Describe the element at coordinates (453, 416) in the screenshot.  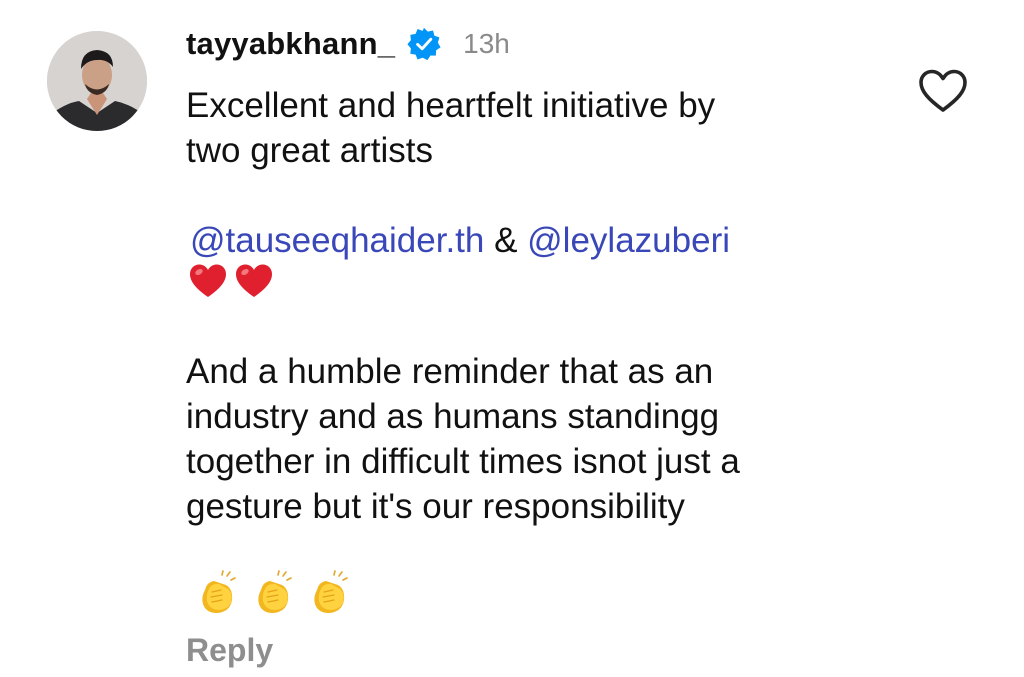
I see `comment-line: industry and as humans standingg` at that location.